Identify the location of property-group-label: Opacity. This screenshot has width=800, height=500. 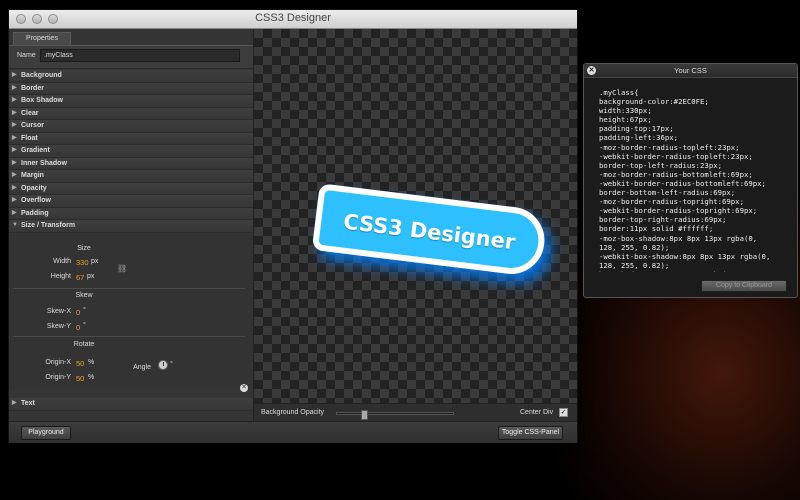
(34, 188).